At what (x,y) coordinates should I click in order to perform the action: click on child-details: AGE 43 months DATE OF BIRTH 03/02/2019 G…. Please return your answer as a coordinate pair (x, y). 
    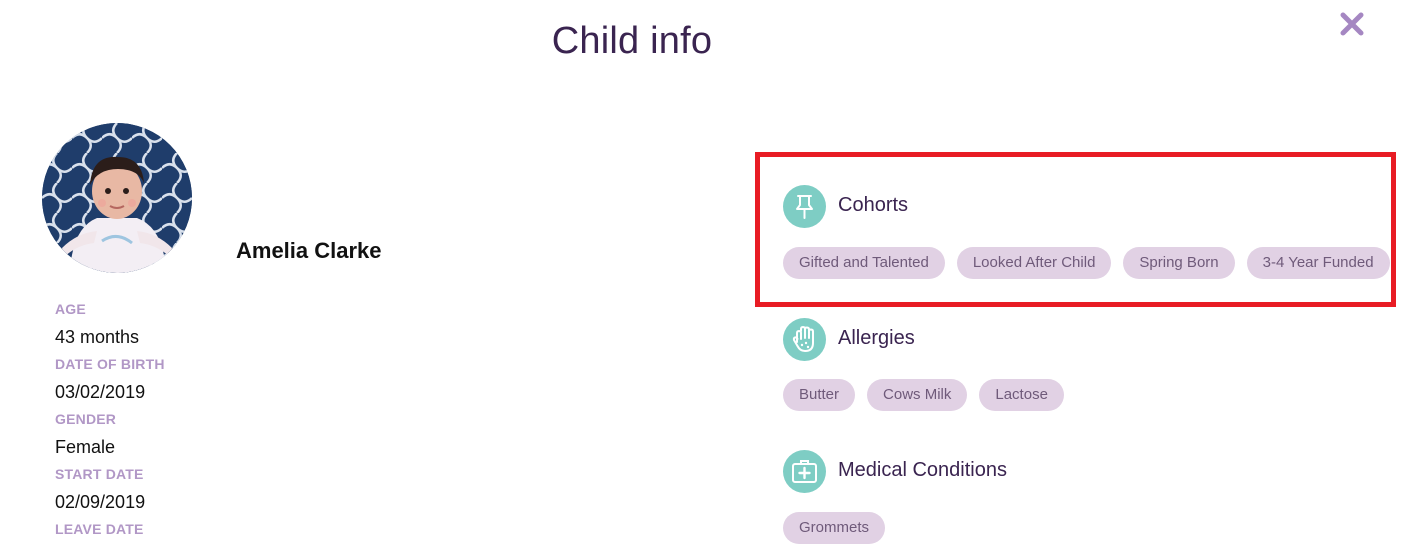
    Looking at the image, I should click on (205, 419).